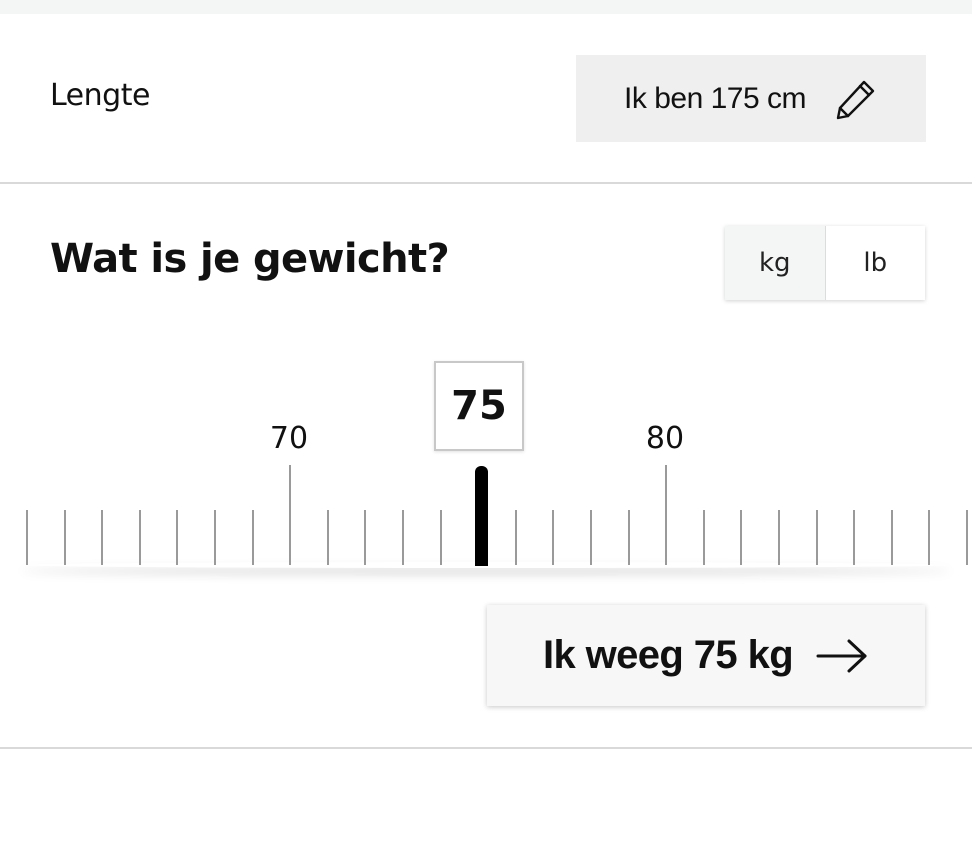  What do you see at coordinates (486, 183) in the screenshot?
I see `divider-top` at bounding box center [486, 183].